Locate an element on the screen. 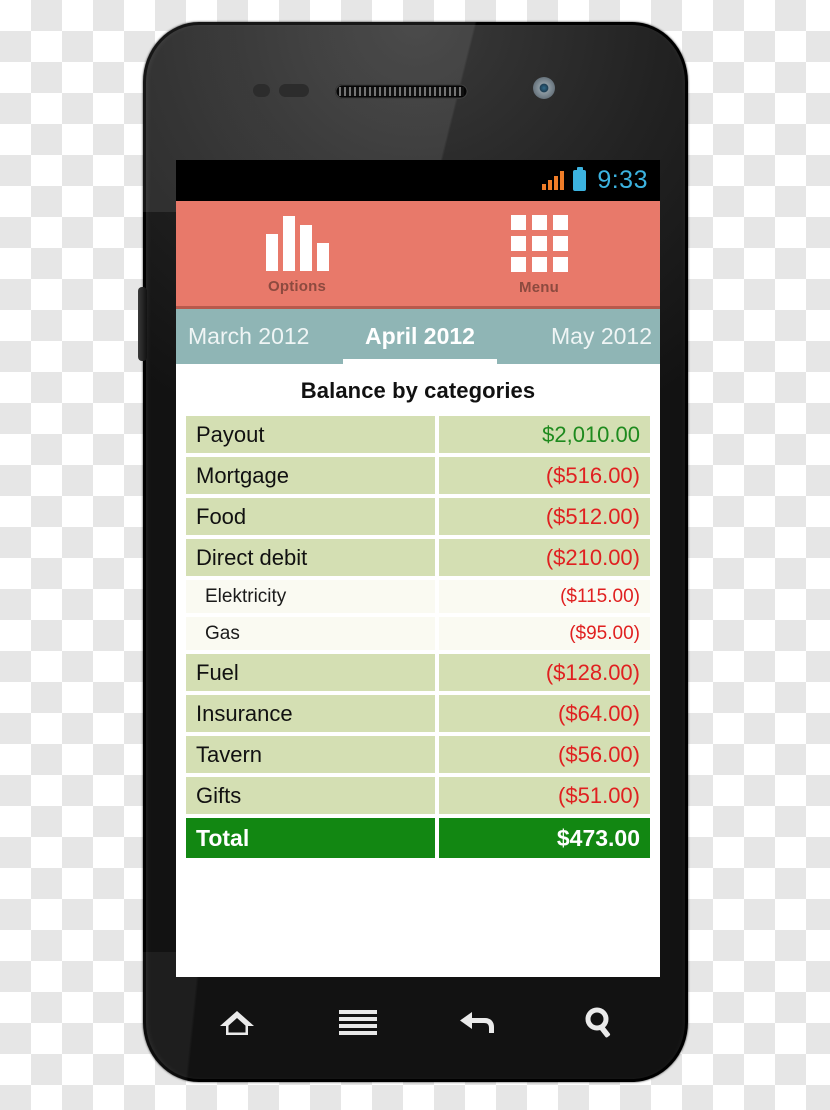 The height and width of the screenshot is (1110, 830). menu-button: Menu is located at coordinates (539, 253).